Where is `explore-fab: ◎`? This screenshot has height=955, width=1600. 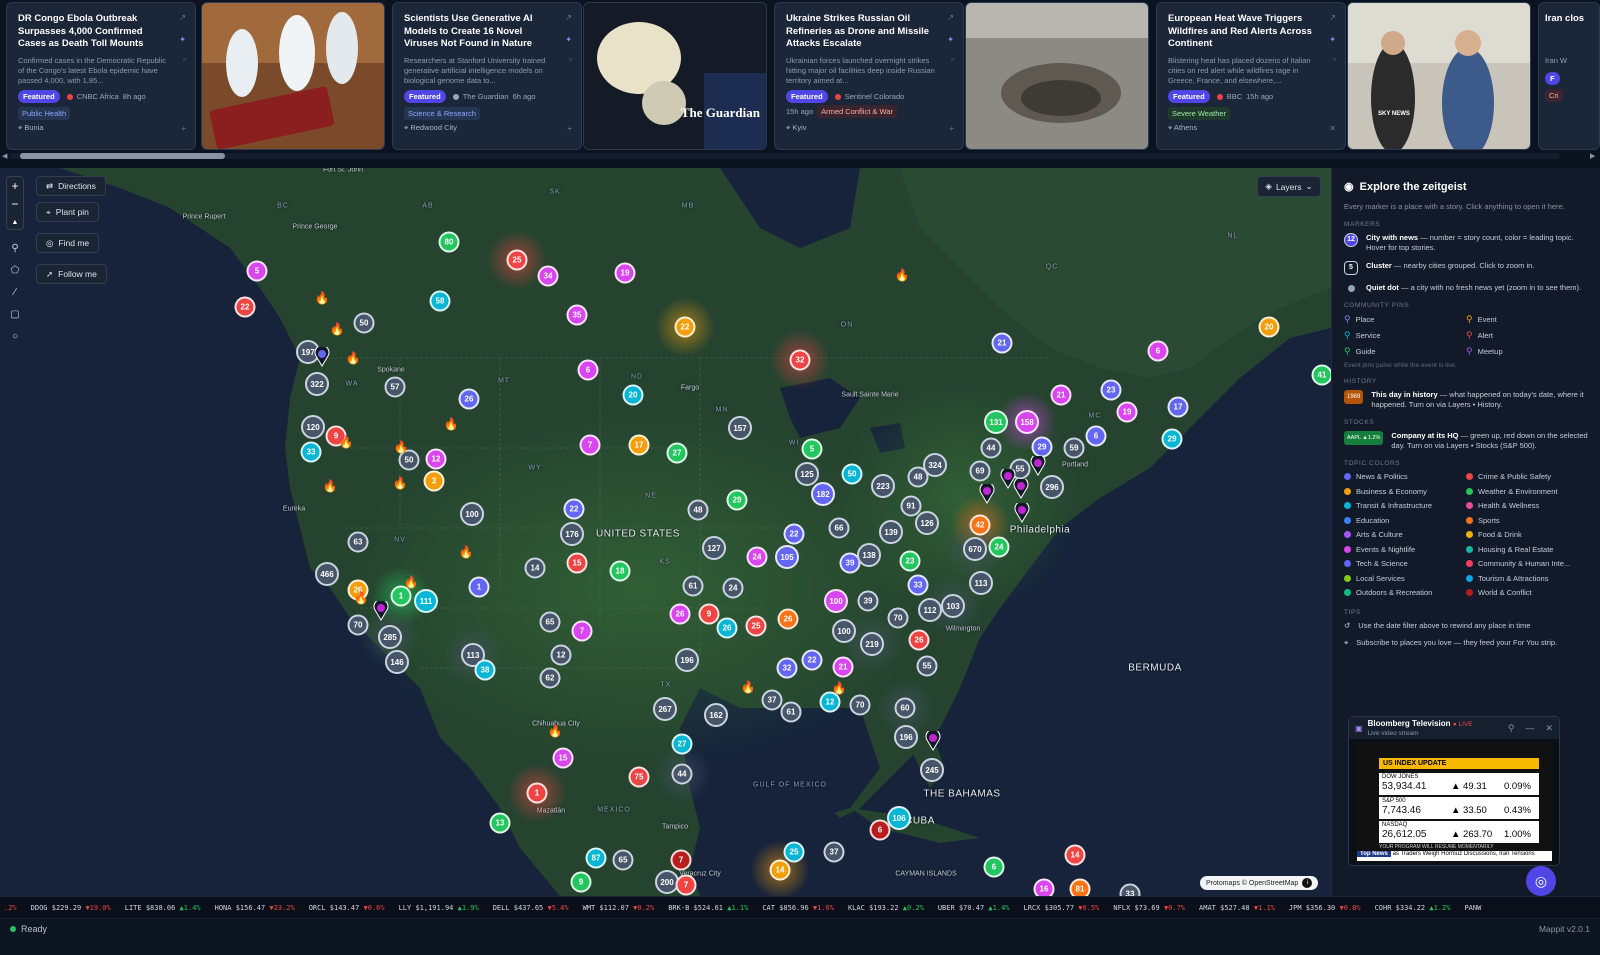
explore-fab: ◎ is located at coordinates (1541, 881).